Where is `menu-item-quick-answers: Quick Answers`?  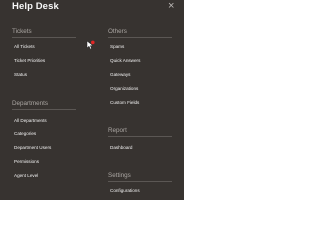 menu-item-quick-answers: Quick Answers is located at coordinates (125, 60).